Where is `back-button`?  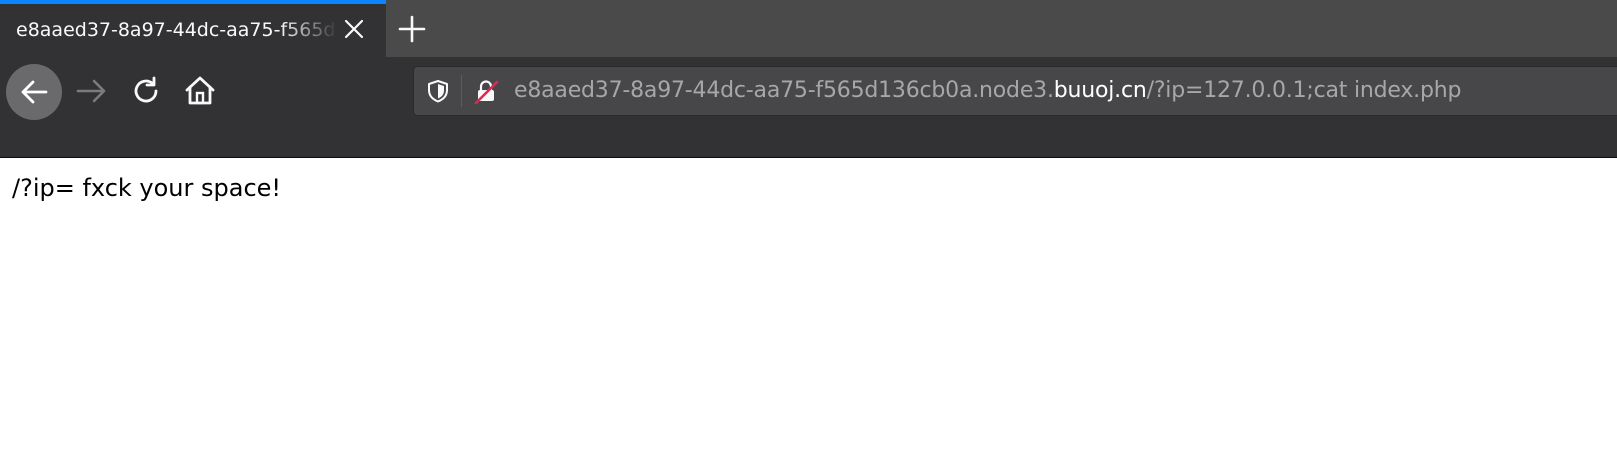
back-button is located at coordinates (34, 92).